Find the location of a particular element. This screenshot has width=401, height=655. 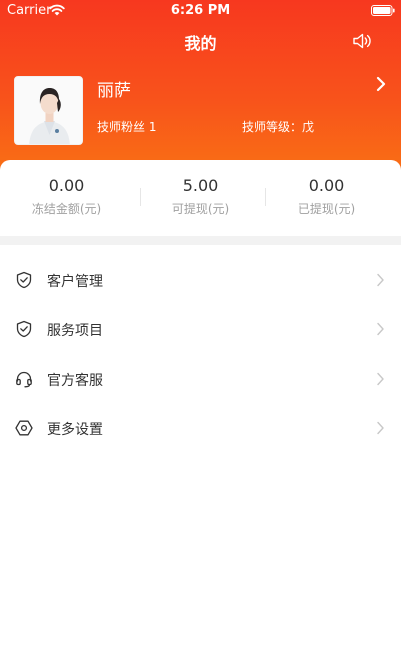

stat-withdrawable: 5.00 可提现(元) is located at coordinates (200, 196).